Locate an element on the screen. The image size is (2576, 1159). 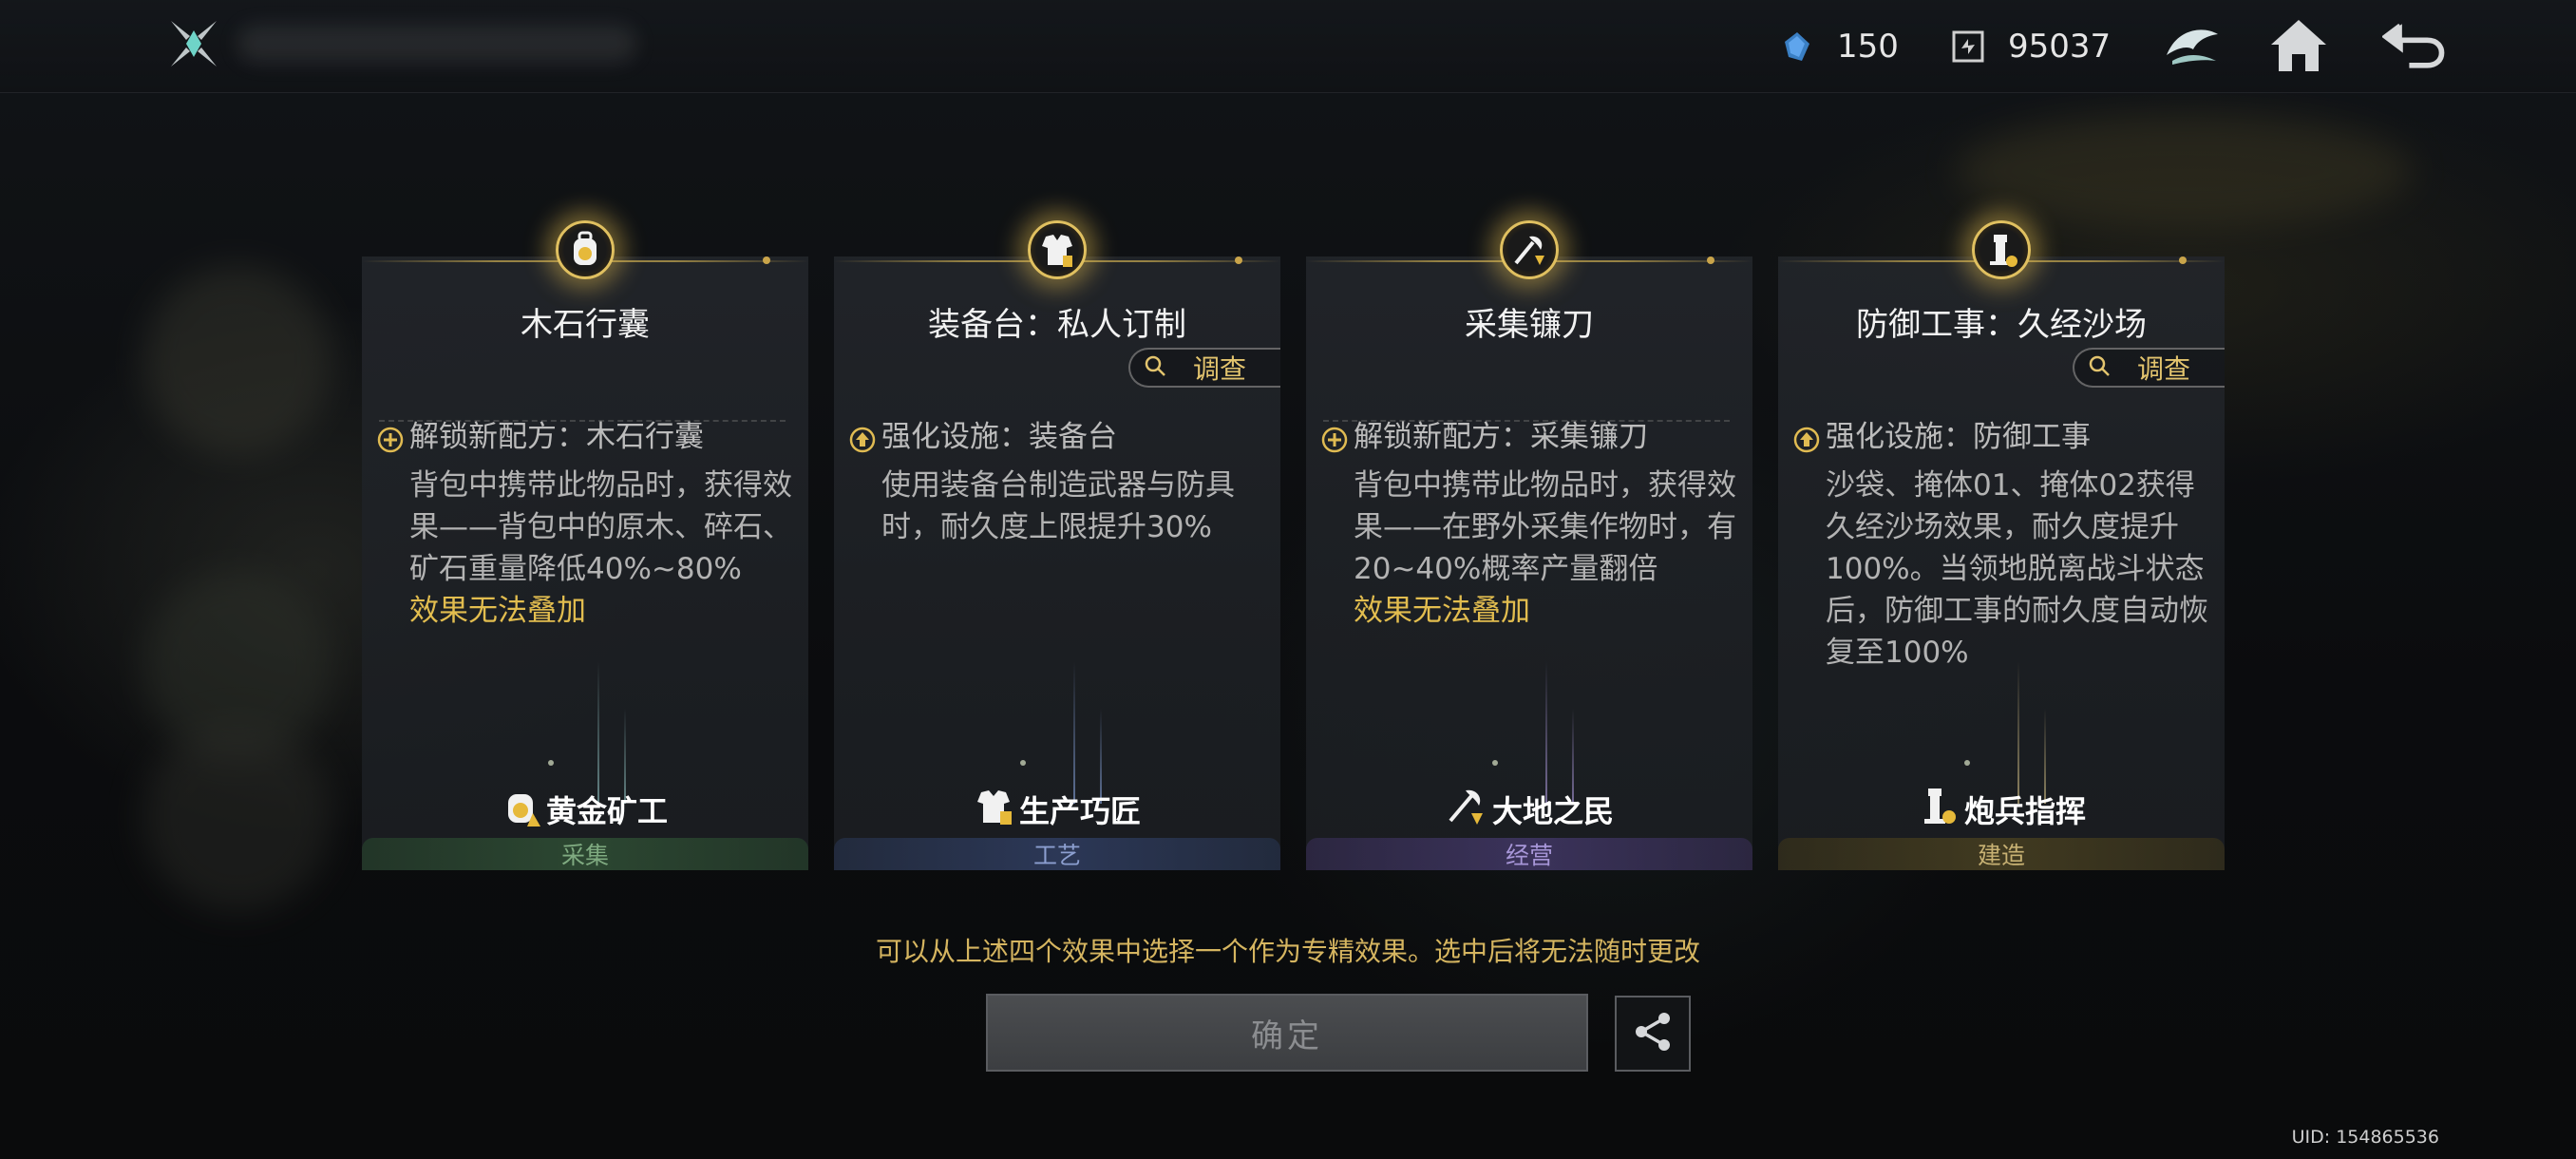
card-title: 装备台：私人订制 is located at coordinates (1057, 325).